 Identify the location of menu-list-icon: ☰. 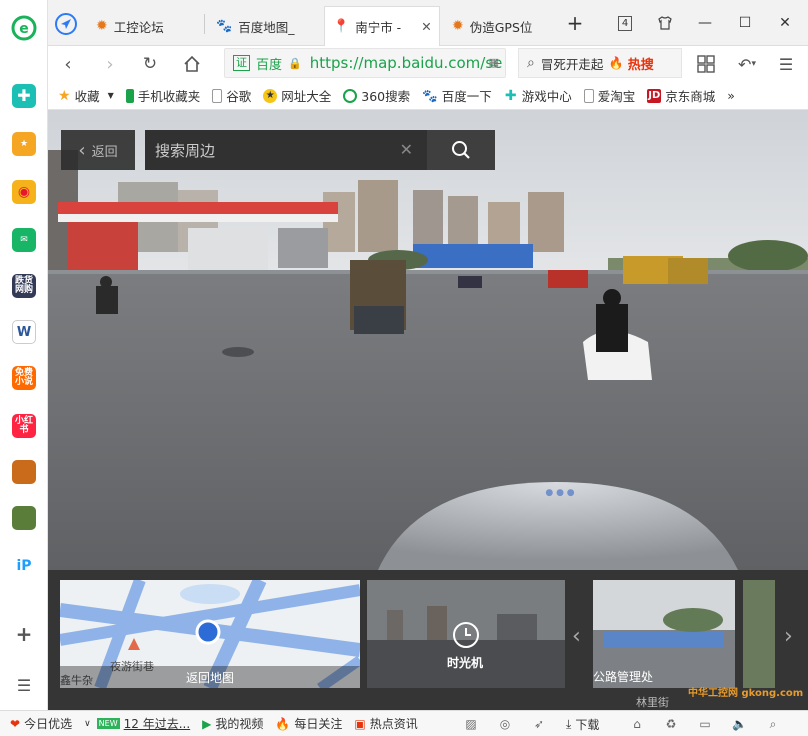
(24, 686).